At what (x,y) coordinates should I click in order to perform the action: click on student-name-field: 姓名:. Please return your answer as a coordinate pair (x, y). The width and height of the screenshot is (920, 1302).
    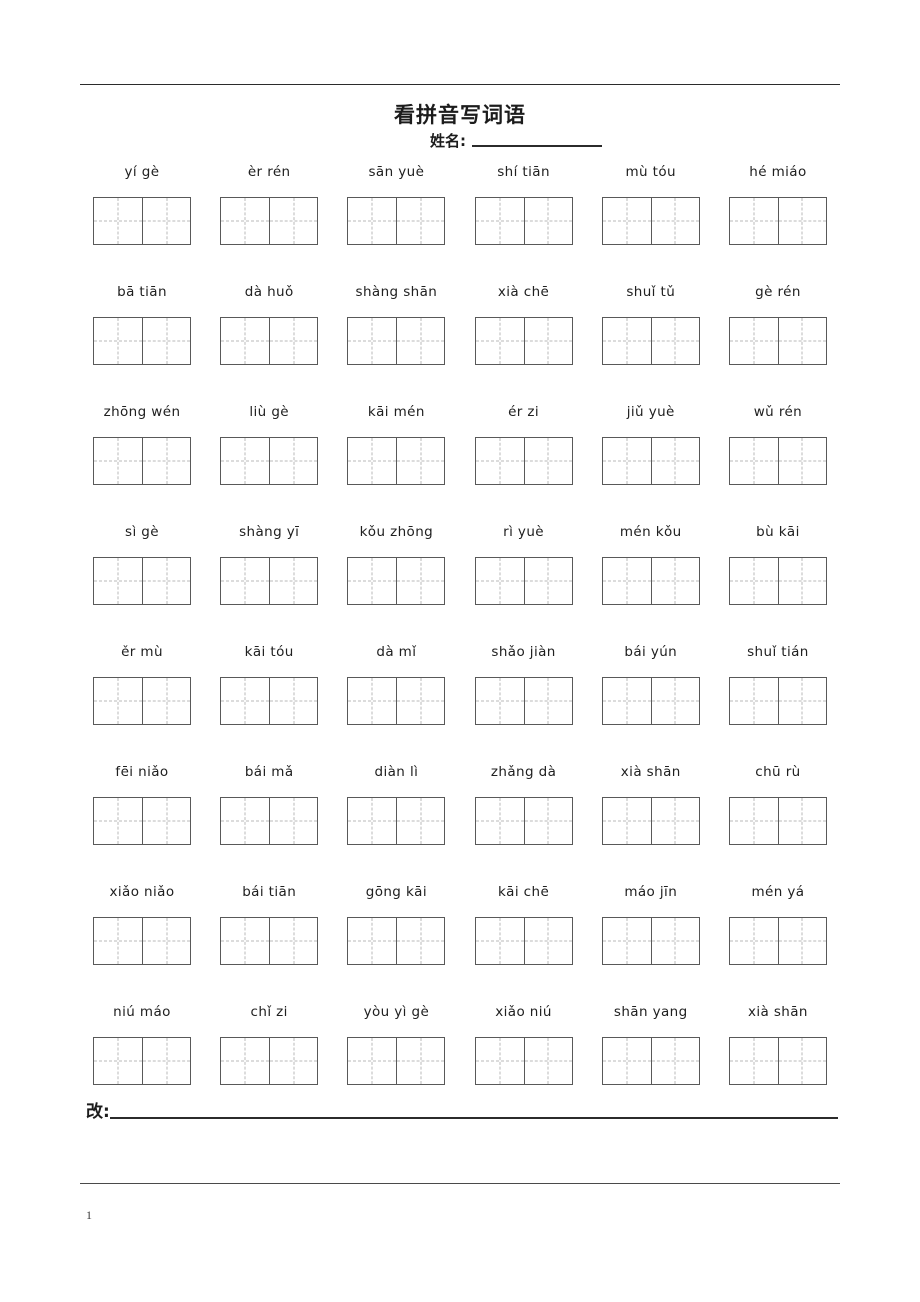
    Looking at the image, I should click on (516, 141).